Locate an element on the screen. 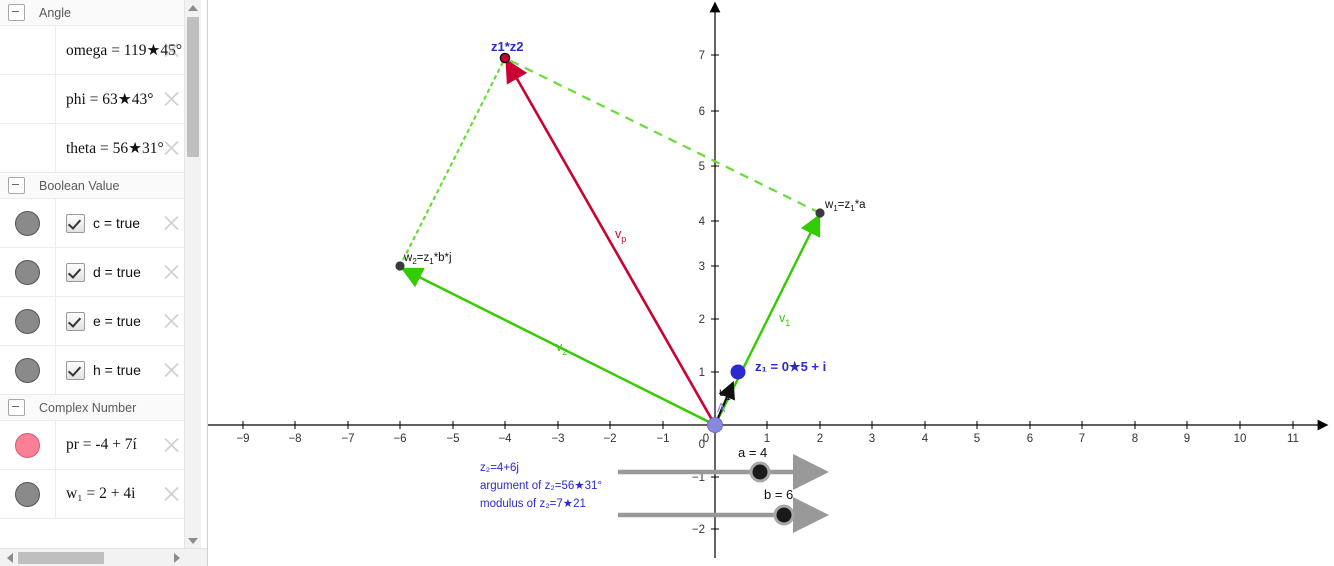 Image resolution: width=1334 pixels, height=566 pixels. scroll-right-arrow-icon is located at coordinates (176, 557).